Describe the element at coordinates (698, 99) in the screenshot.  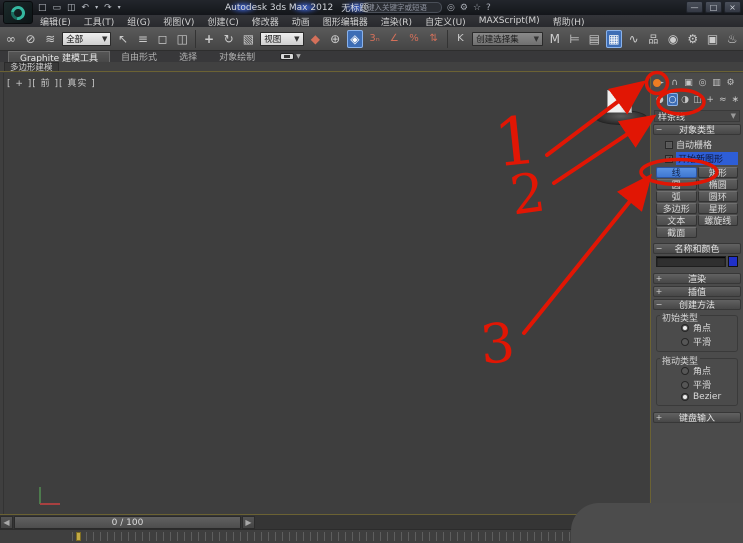
I see `cameras-icon: ◫` at that location.